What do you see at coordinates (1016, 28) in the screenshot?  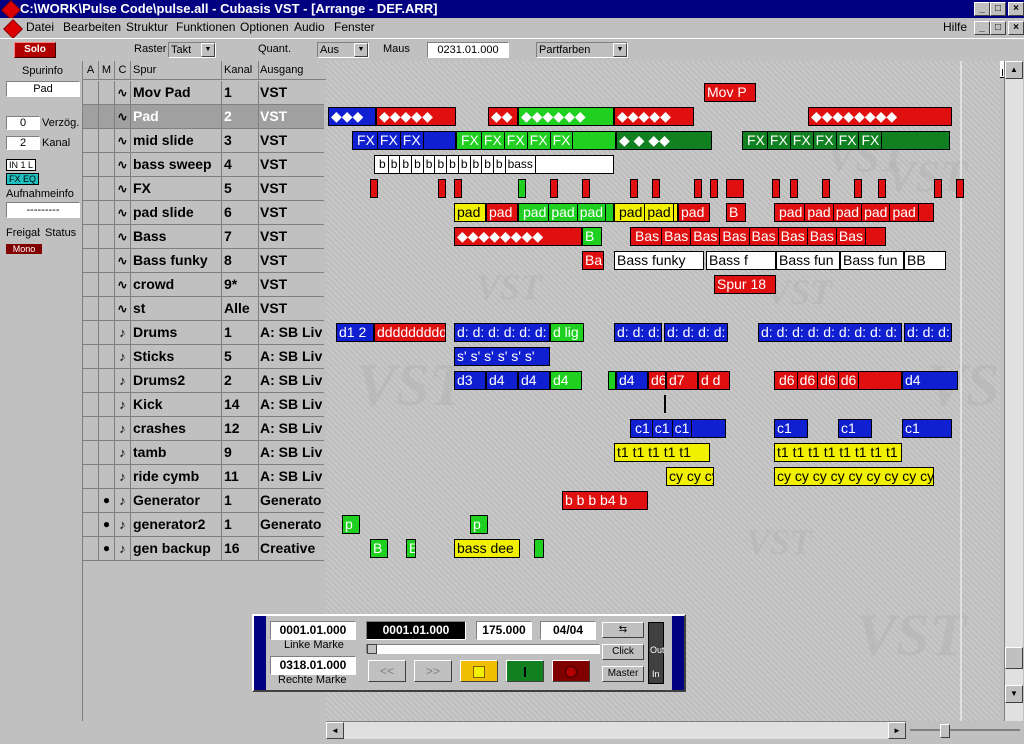 I see `child-close-button: ×` at bounding box center [1016, 28].